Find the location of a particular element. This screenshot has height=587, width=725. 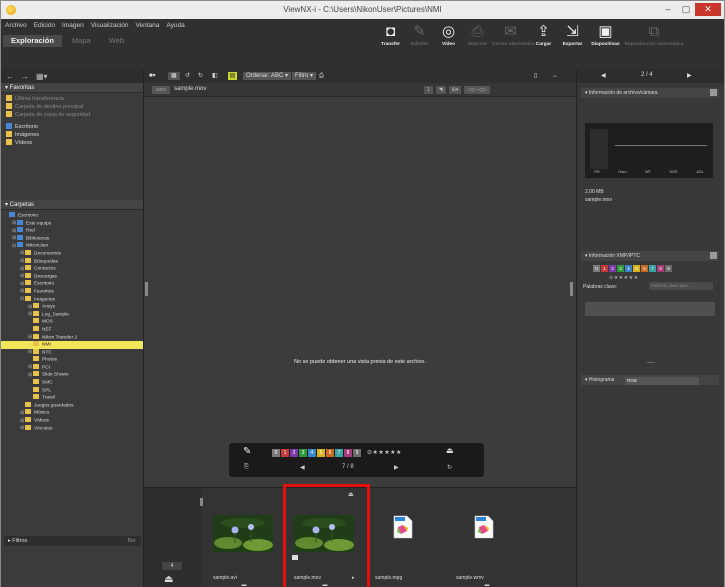

folder-tree-item: ⊞ Bibliotecas is located at coordinates (72, 238).